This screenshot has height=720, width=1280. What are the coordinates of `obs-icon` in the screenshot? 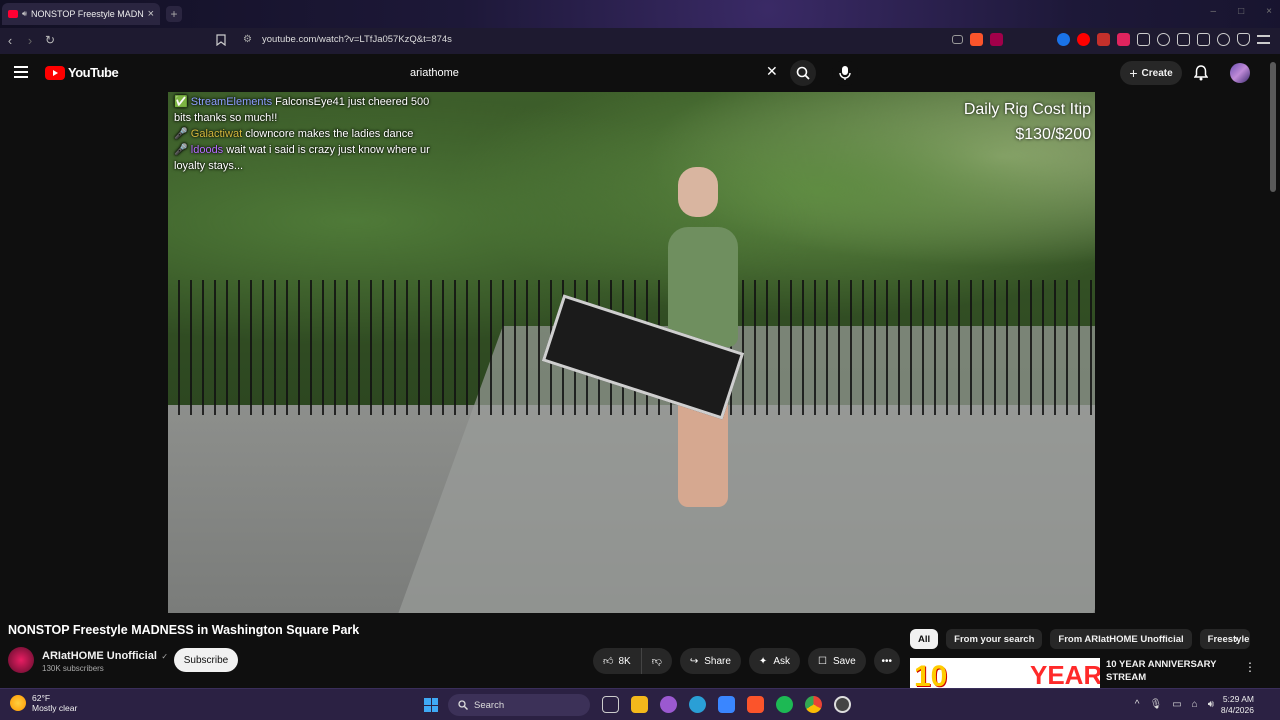 It's located at (842, 704).